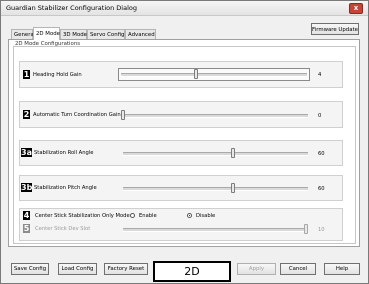 Image resolution: width=369 pixels, height=284 pixels. What do you see at coordinates (126, 269) in the screenshot?
I see `factory-reset-button: Factory Reset` at bounding box center [126, 269].